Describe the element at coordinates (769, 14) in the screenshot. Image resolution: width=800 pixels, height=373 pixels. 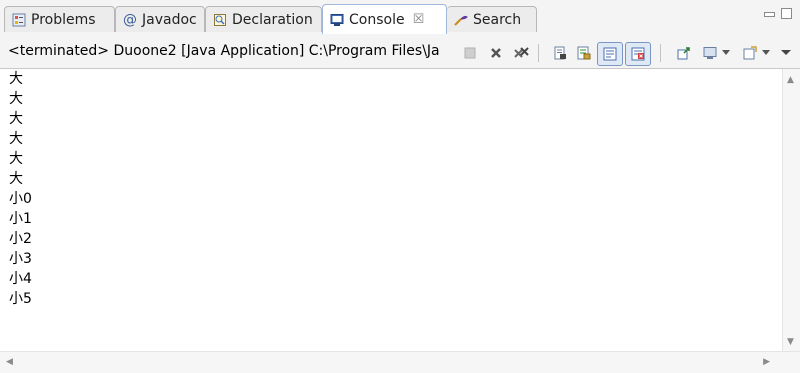
I see `minimize-icon` at that location.